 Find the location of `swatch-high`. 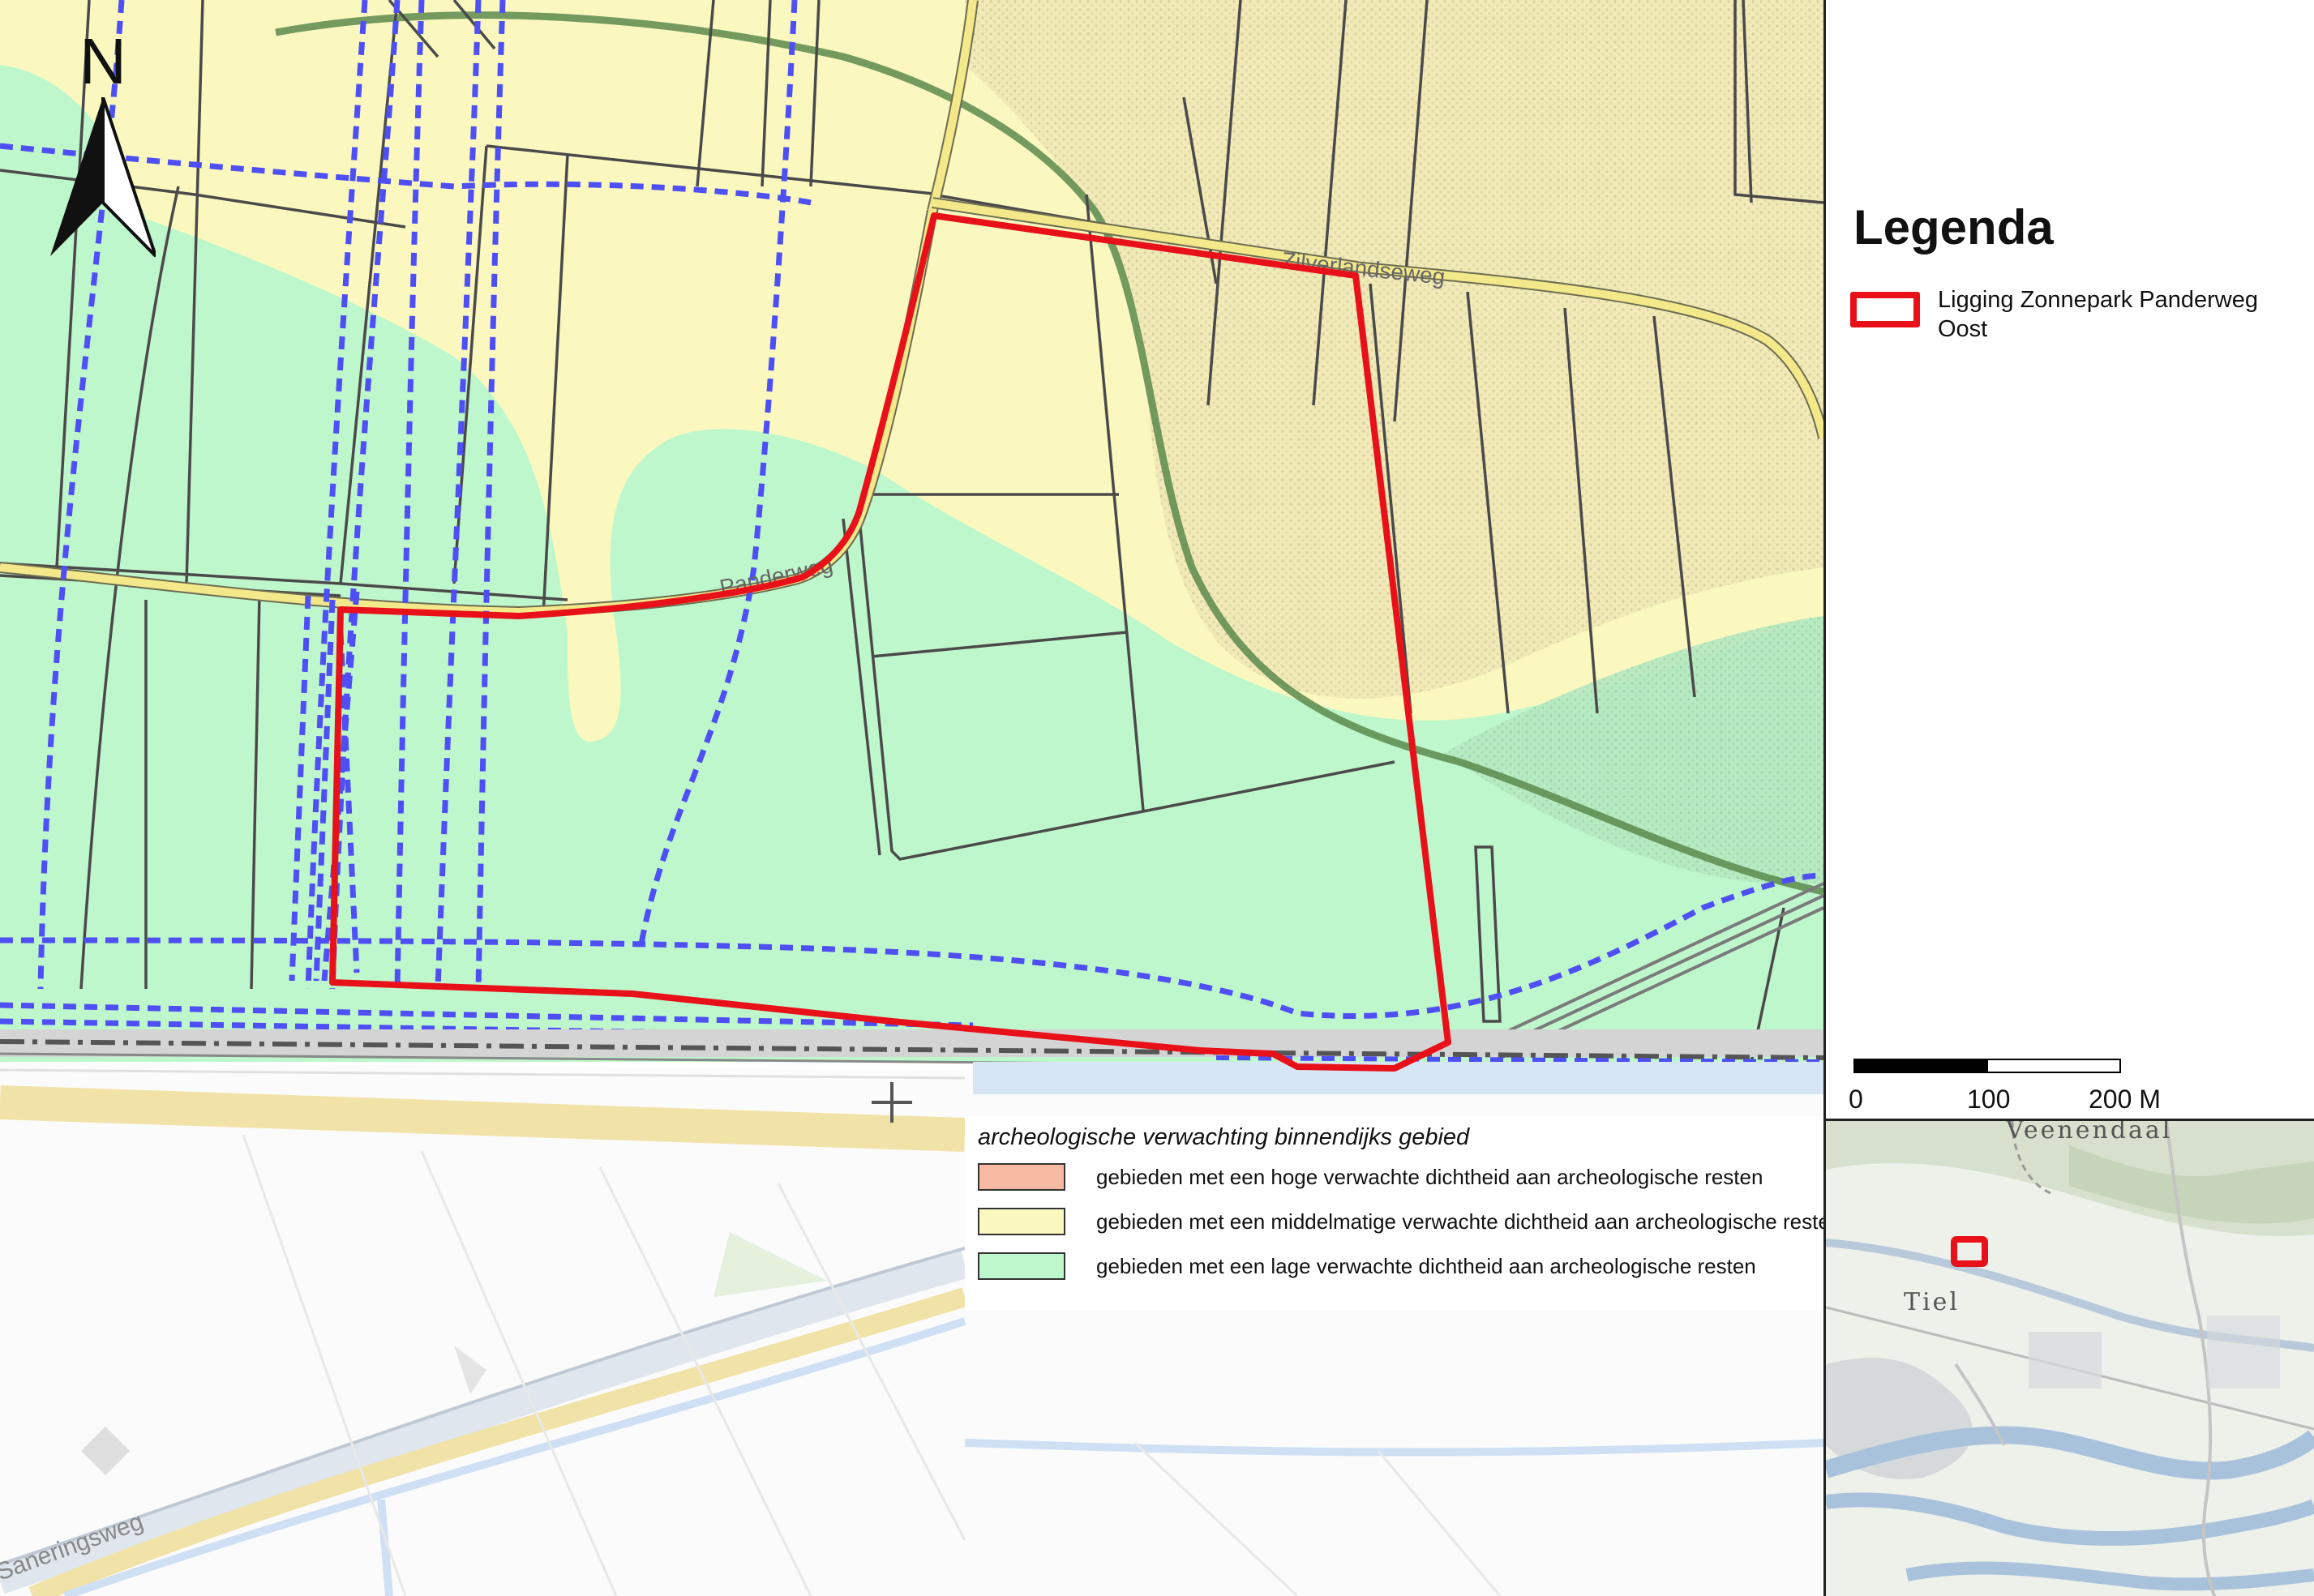

swatch-high is located at coordinates (1022, 1177).